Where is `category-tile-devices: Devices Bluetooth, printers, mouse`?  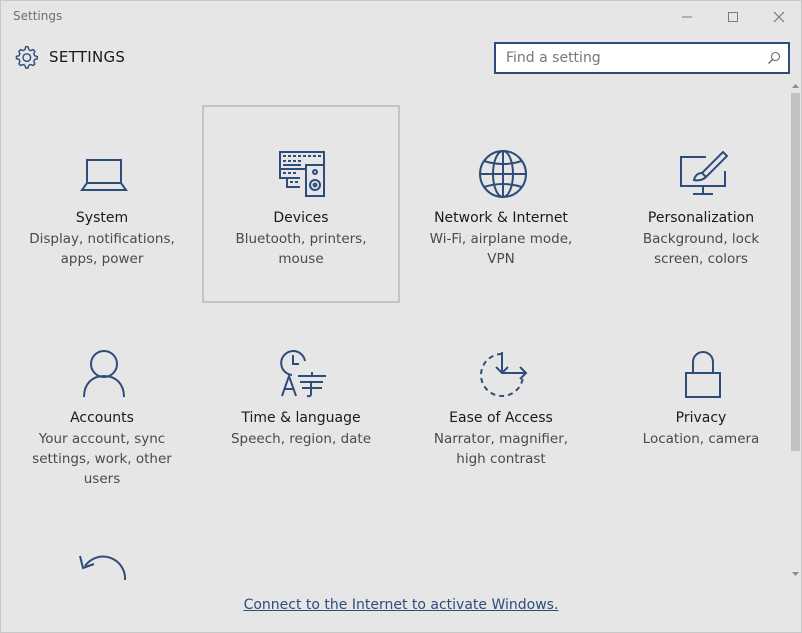
category-tile-devices: Devices Bluetooth, printers, mouse is located at coordinates (301, 204).